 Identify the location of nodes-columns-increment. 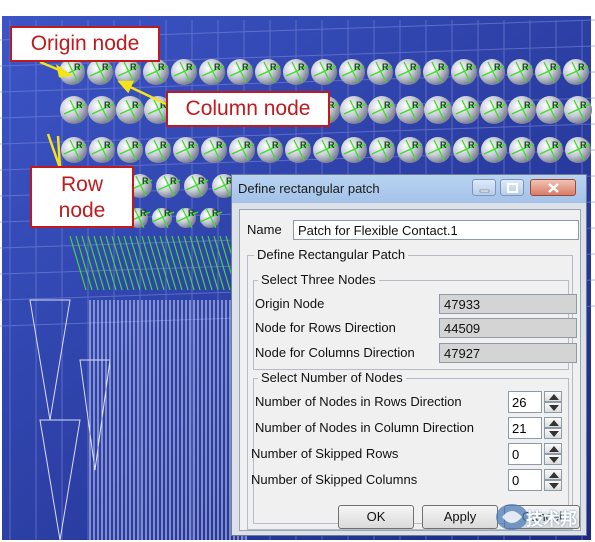
(553, 422).